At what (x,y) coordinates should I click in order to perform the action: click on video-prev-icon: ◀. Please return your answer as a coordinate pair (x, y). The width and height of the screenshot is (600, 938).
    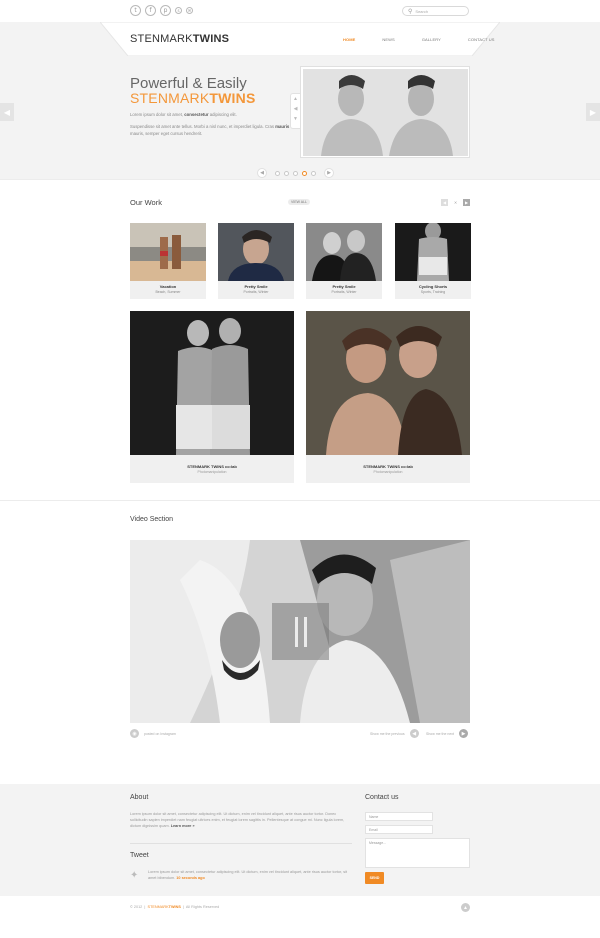
    Looking at the image, I should click on (414, 733).